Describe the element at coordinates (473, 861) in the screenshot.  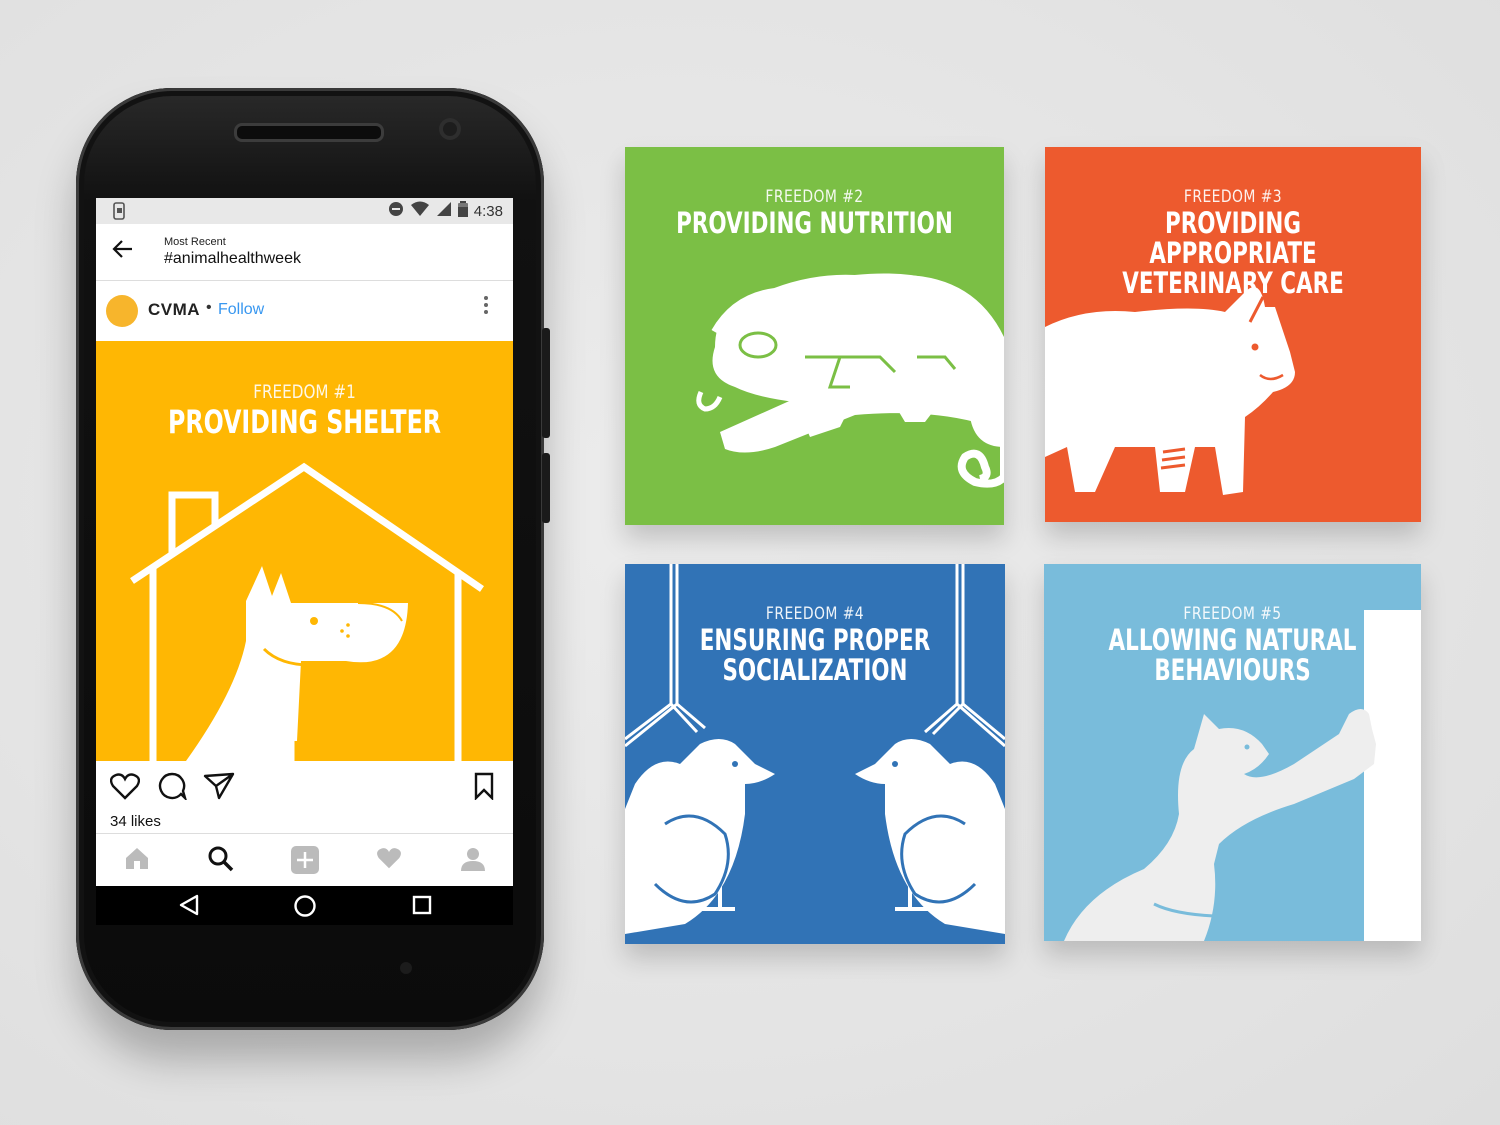
I see `profile-icon` at that location.